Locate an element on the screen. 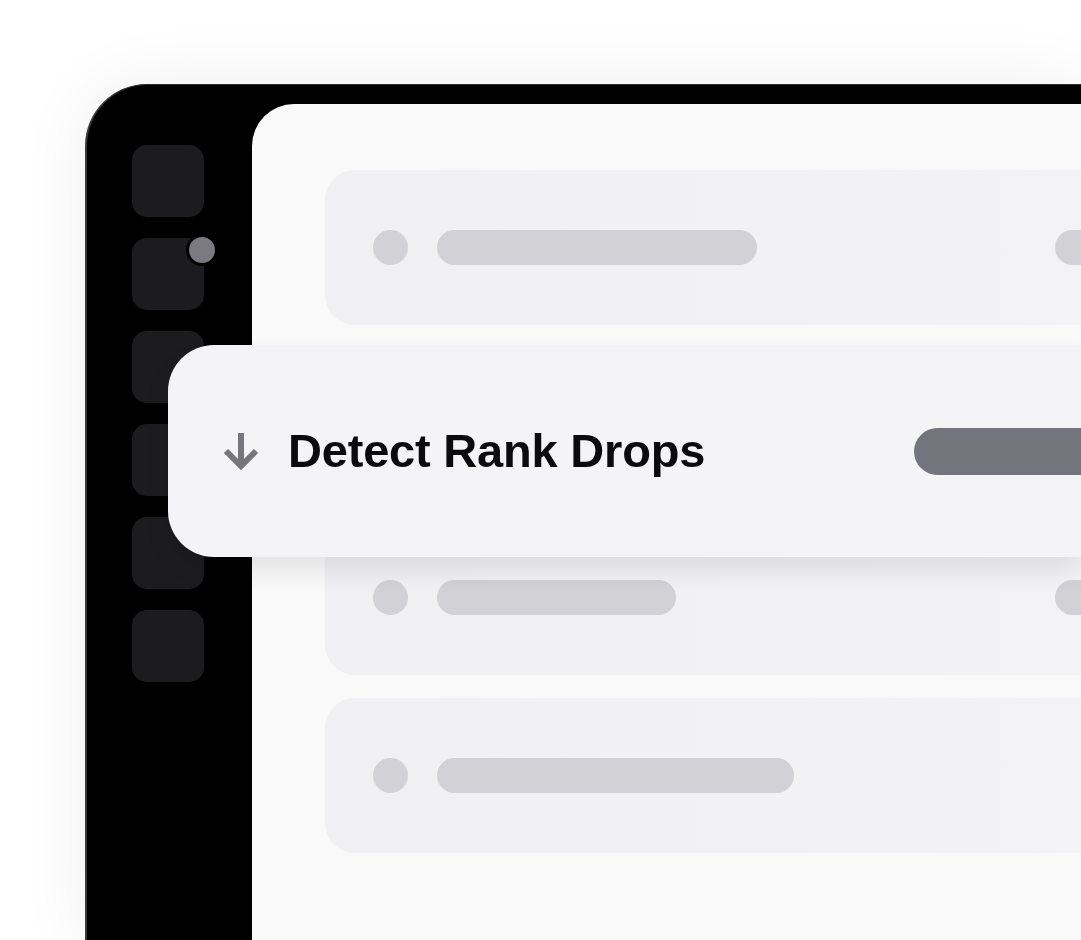  down-arrow-icon is located at coordinates (241, 451).